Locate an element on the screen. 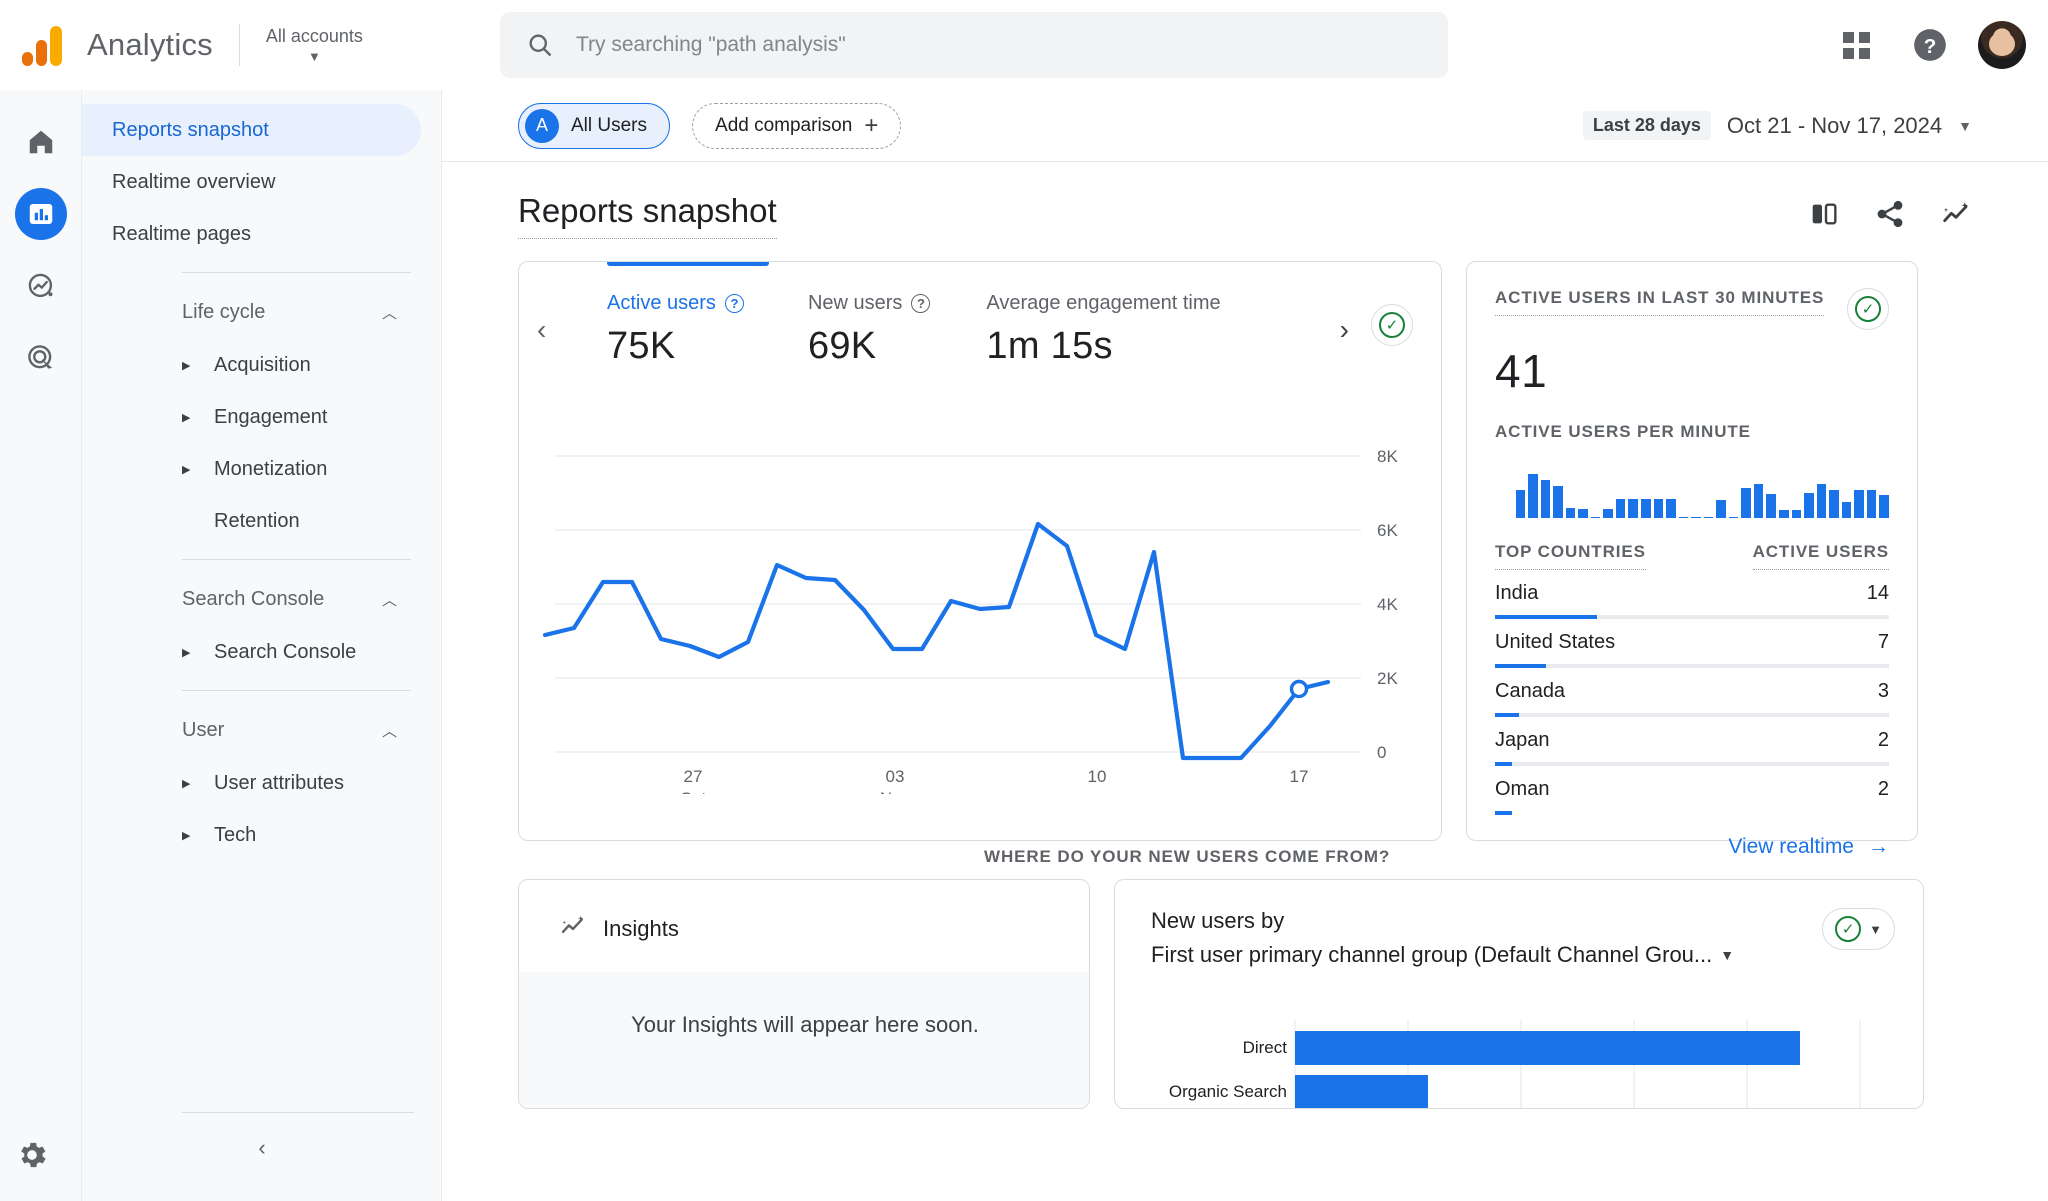 This screenshot has height=1201, width=2048. sidebar-group-search-console: Search Console ︿ is located at coordinates (261, 599).